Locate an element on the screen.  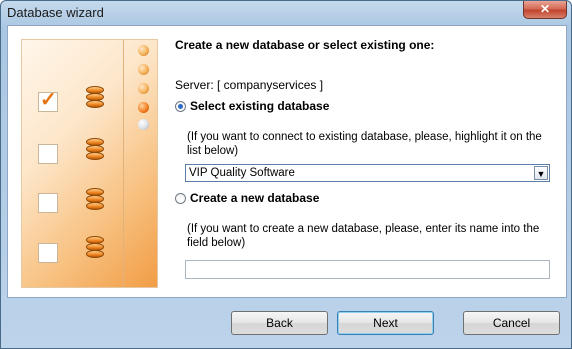
divider is located at coordinates (123, 163).